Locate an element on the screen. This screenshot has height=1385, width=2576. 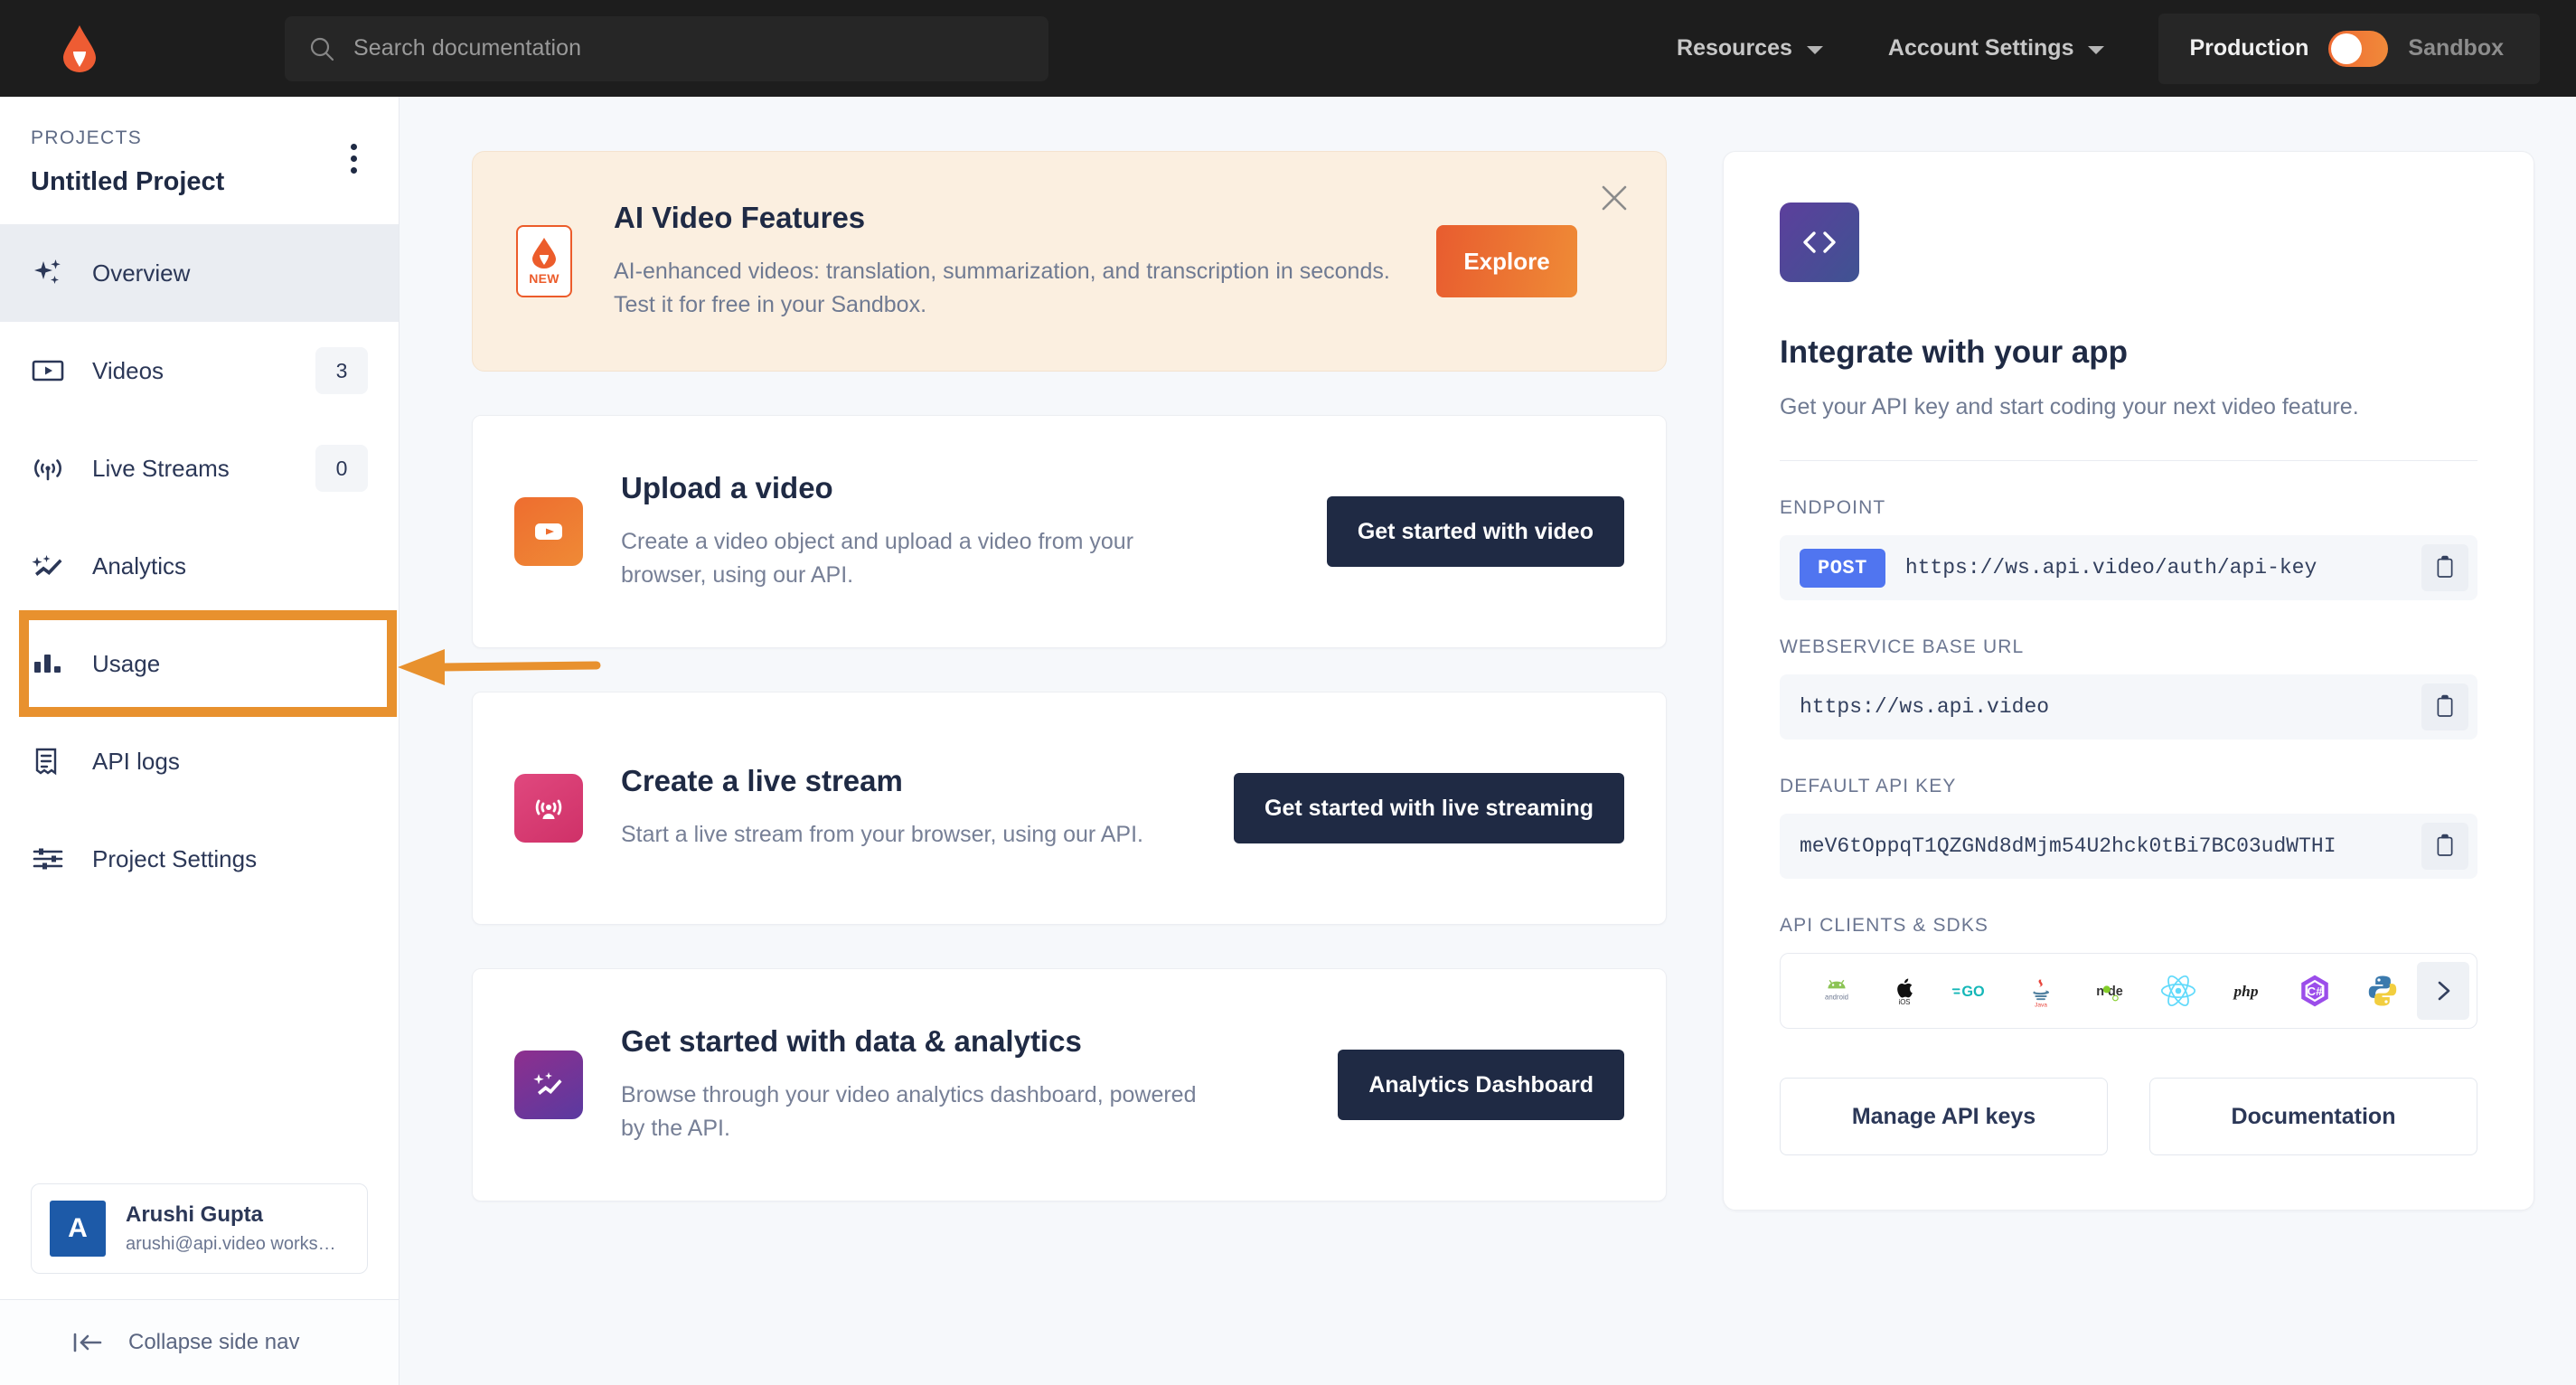
sidebar-item-overview: Overview is located at coordinates (199, 273).